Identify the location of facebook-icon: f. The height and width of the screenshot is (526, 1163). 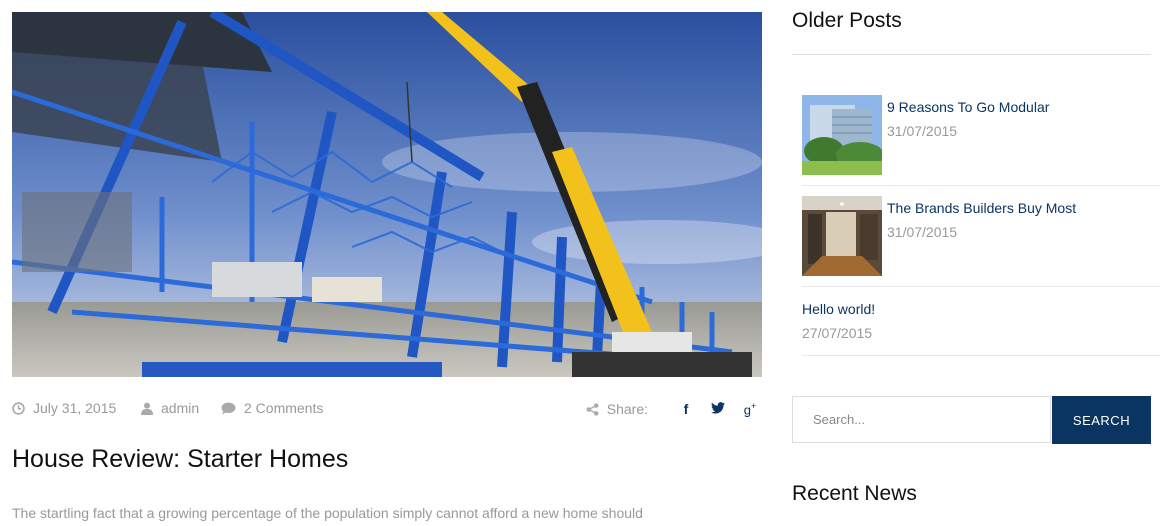
(686, 409).